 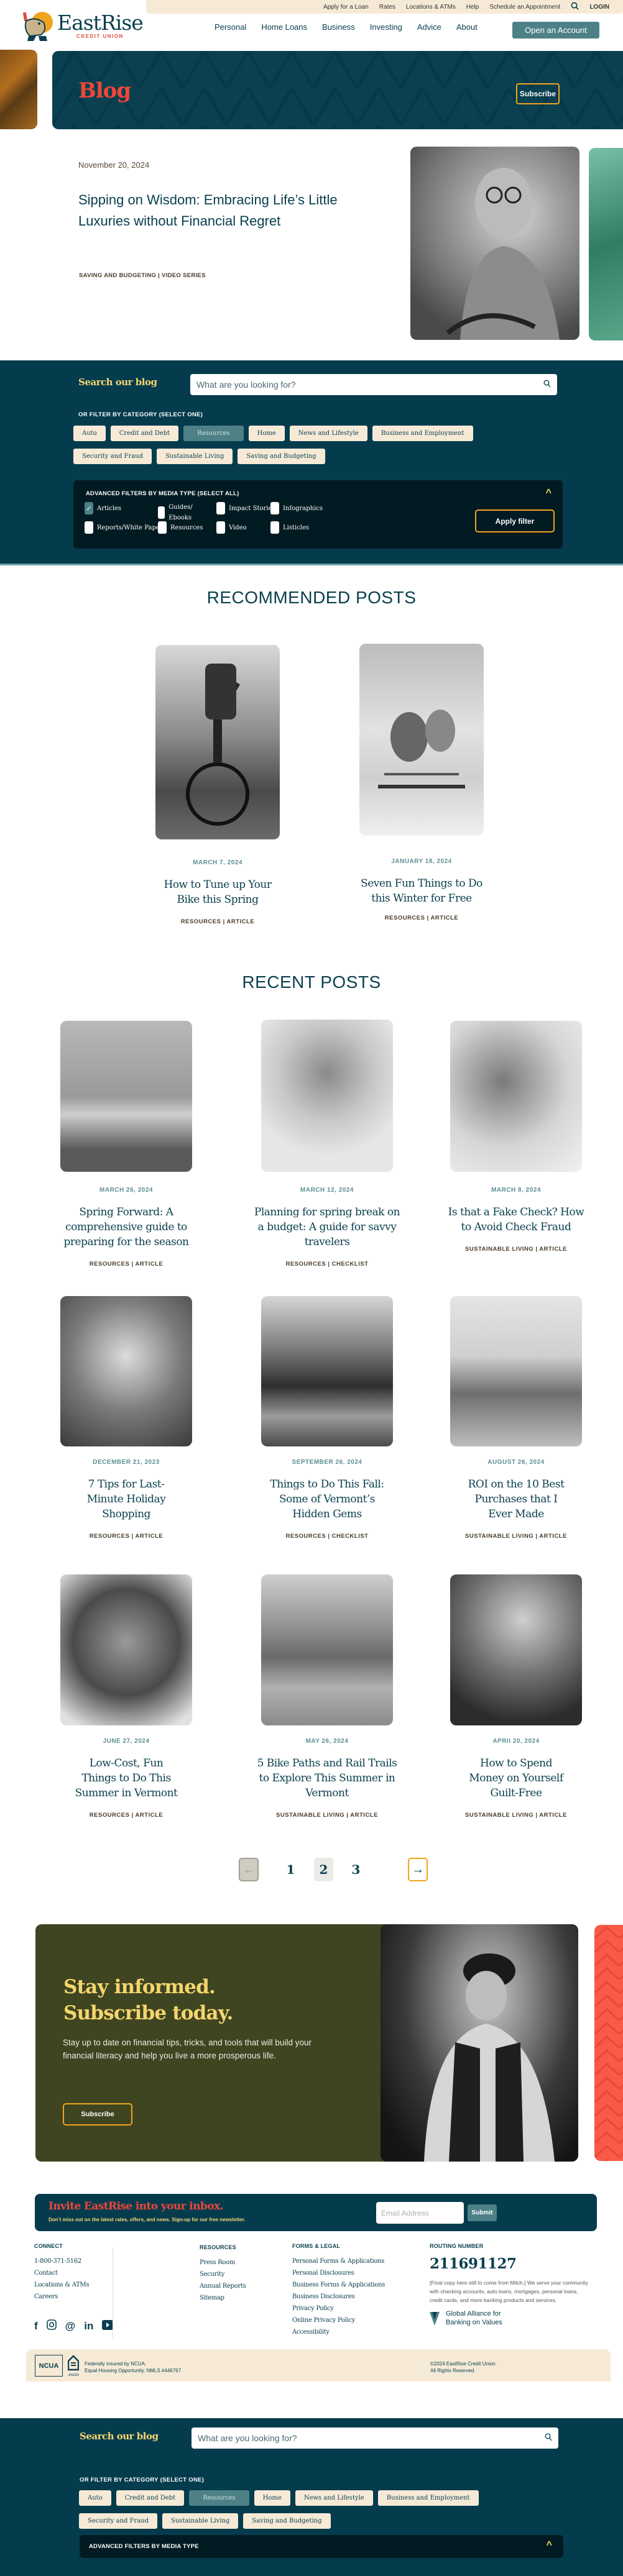 I want to click on page-2: 2, so click(x=323, y=1869).